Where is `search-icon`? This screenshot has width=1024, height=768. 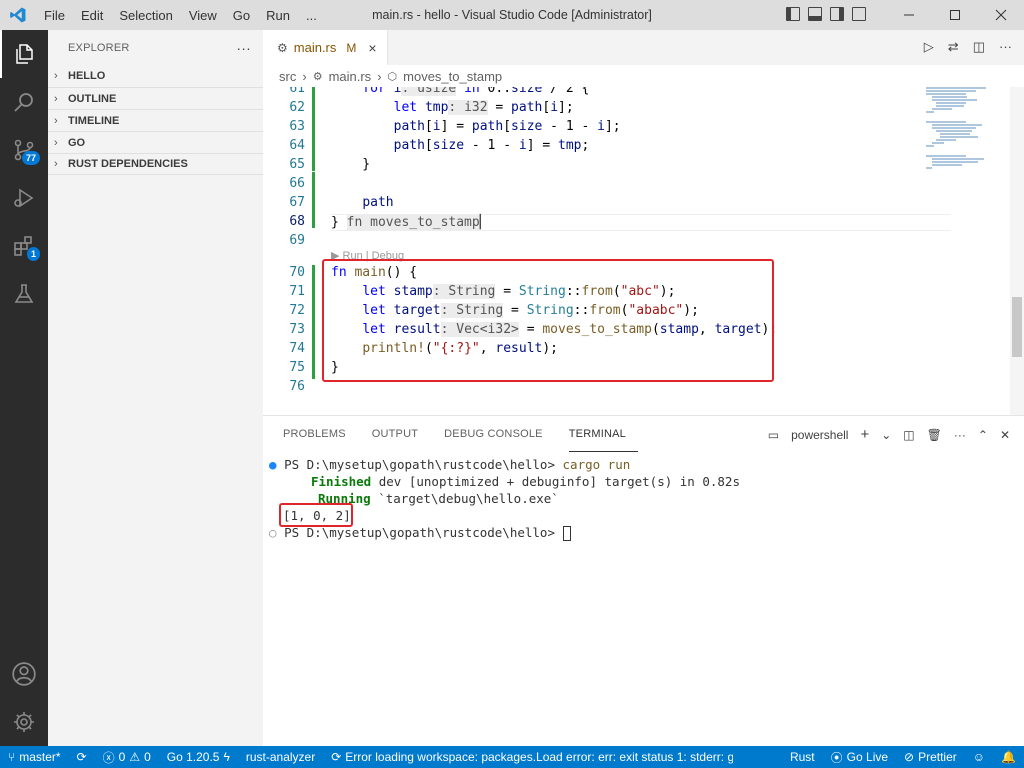
search-icon is located at coordinates (24, 102).